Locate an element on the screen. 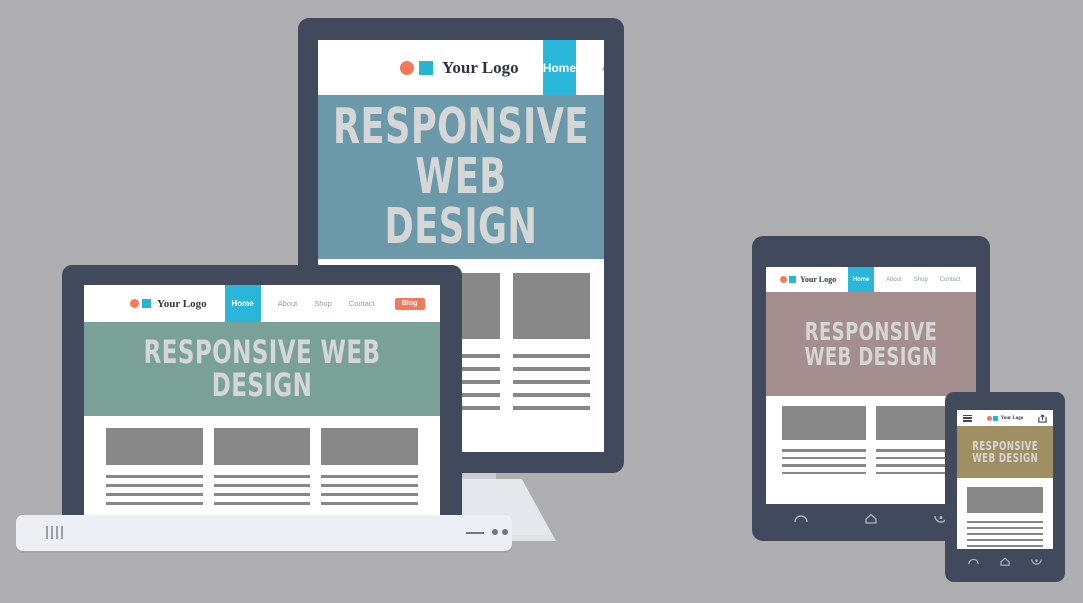  desktop-nav-links: About Shop Contact is located at coordinates (603, 68).